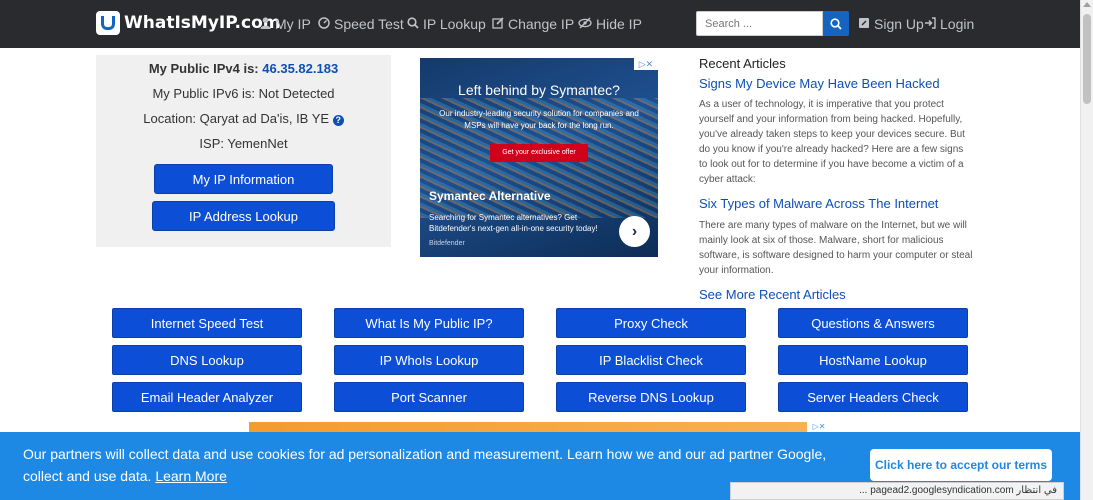  I want to click on page-scrollbar, so click(1086, 250).